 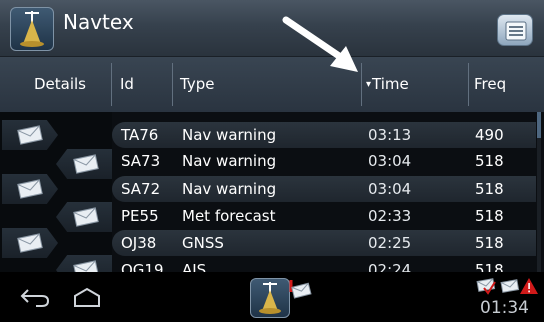 What do you see at coordinates (229, 216) in the screenshot?
I see `message-type: Met forecast` at bounding box center [229, 216].